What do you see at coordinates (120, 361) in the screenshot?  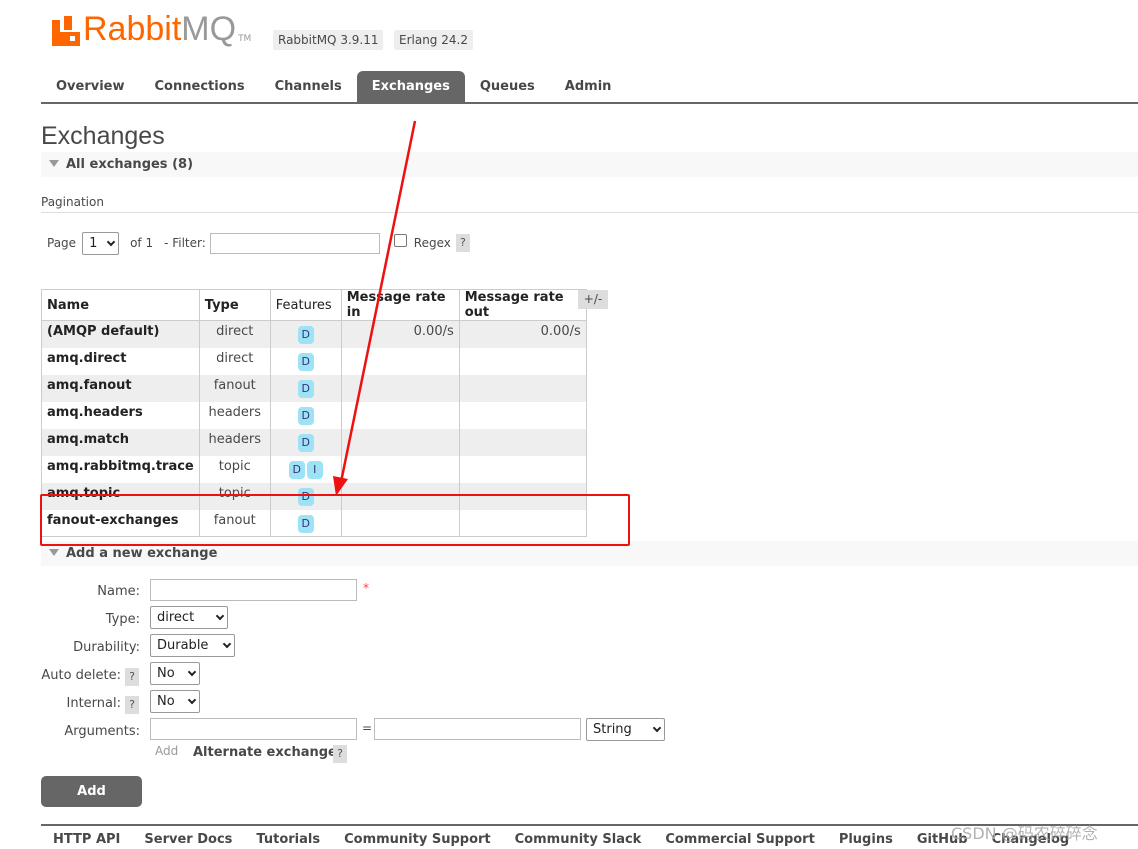 I see `exchange-name-link: amq.direct` at bounding box center [120, 361].